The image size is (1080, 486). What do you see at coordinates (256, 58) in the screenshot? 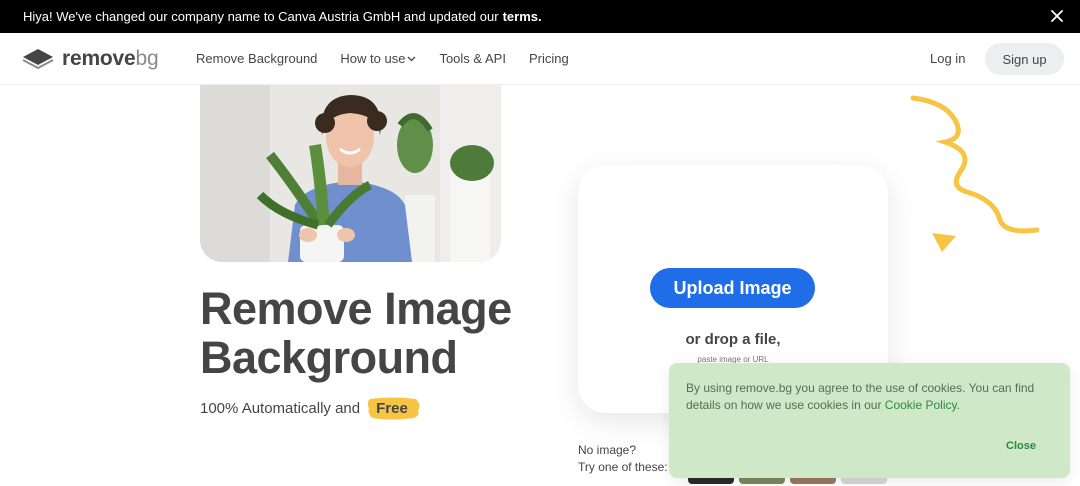
I see `nav-link-remove-background: Remove Background` at bounding box center [256, 58].